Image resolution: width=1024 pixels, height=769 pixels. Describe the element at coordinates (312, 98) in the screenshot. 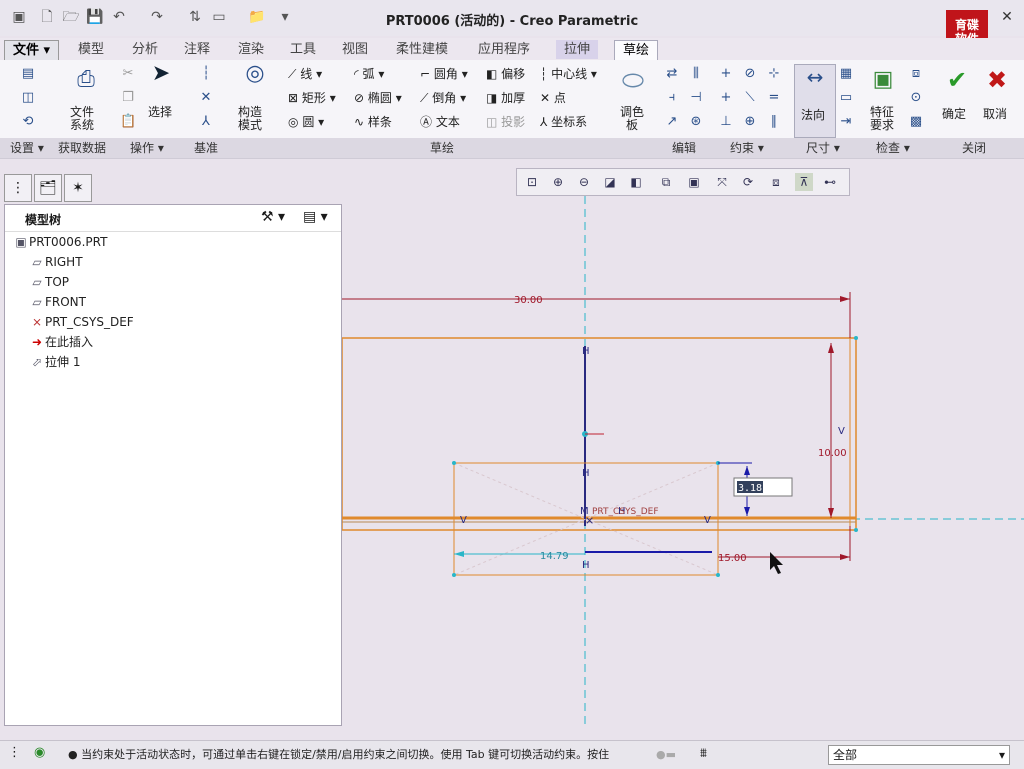

I see `rectangle-button: ⊠ 矩形 ▾` at that location.